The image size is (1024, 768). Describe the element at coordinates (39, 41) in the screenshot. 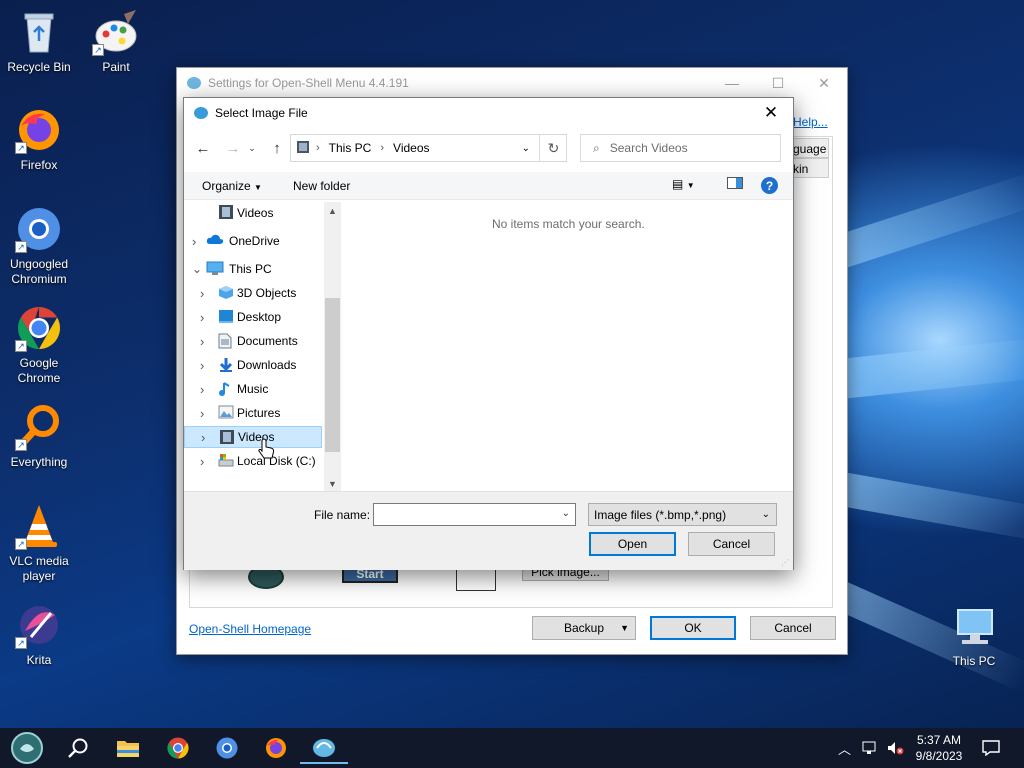

I see `desktop-icon-recycle-bin: Recycle Bin` at that location.